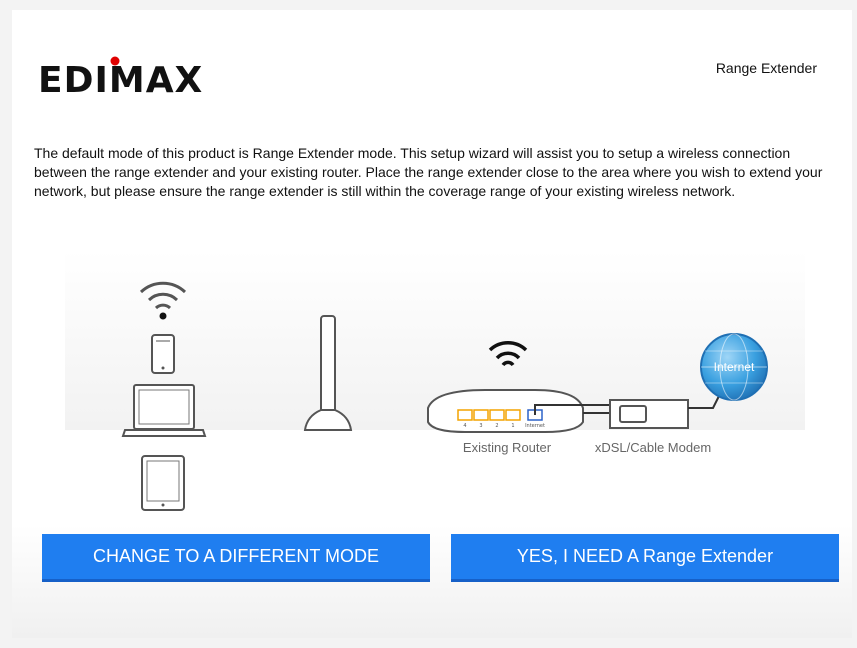 This screenshot has height=648, width=857. What do you see at coordinates (507, 447) in the screenshot?
I see `router-label: Existing Router` at bounding box center [507, 447].